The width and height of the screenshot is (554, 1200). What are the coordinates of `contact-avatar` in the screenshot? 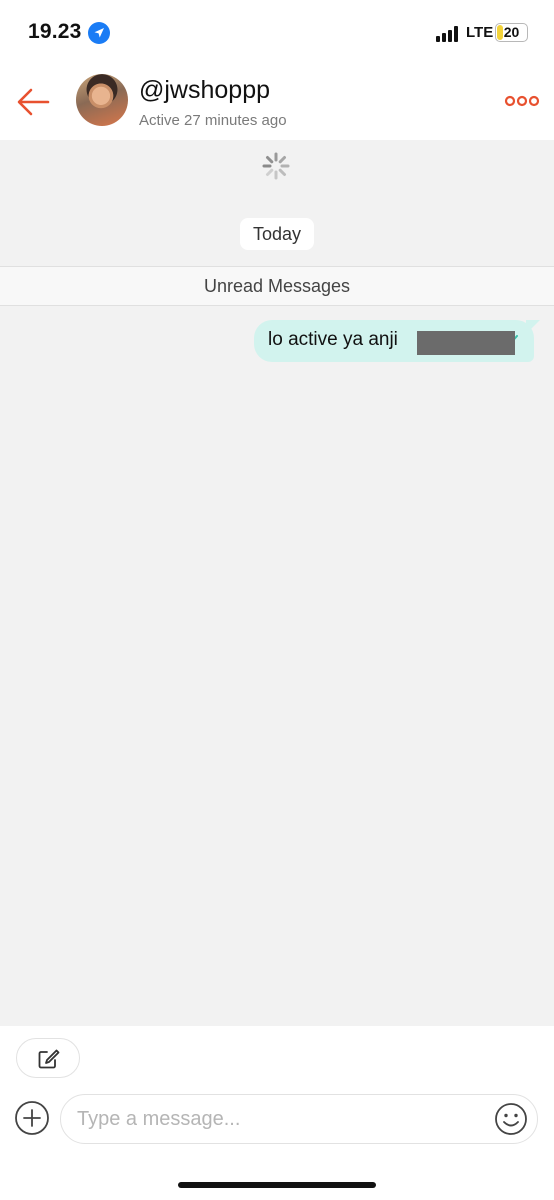 It's located at (102, 100).